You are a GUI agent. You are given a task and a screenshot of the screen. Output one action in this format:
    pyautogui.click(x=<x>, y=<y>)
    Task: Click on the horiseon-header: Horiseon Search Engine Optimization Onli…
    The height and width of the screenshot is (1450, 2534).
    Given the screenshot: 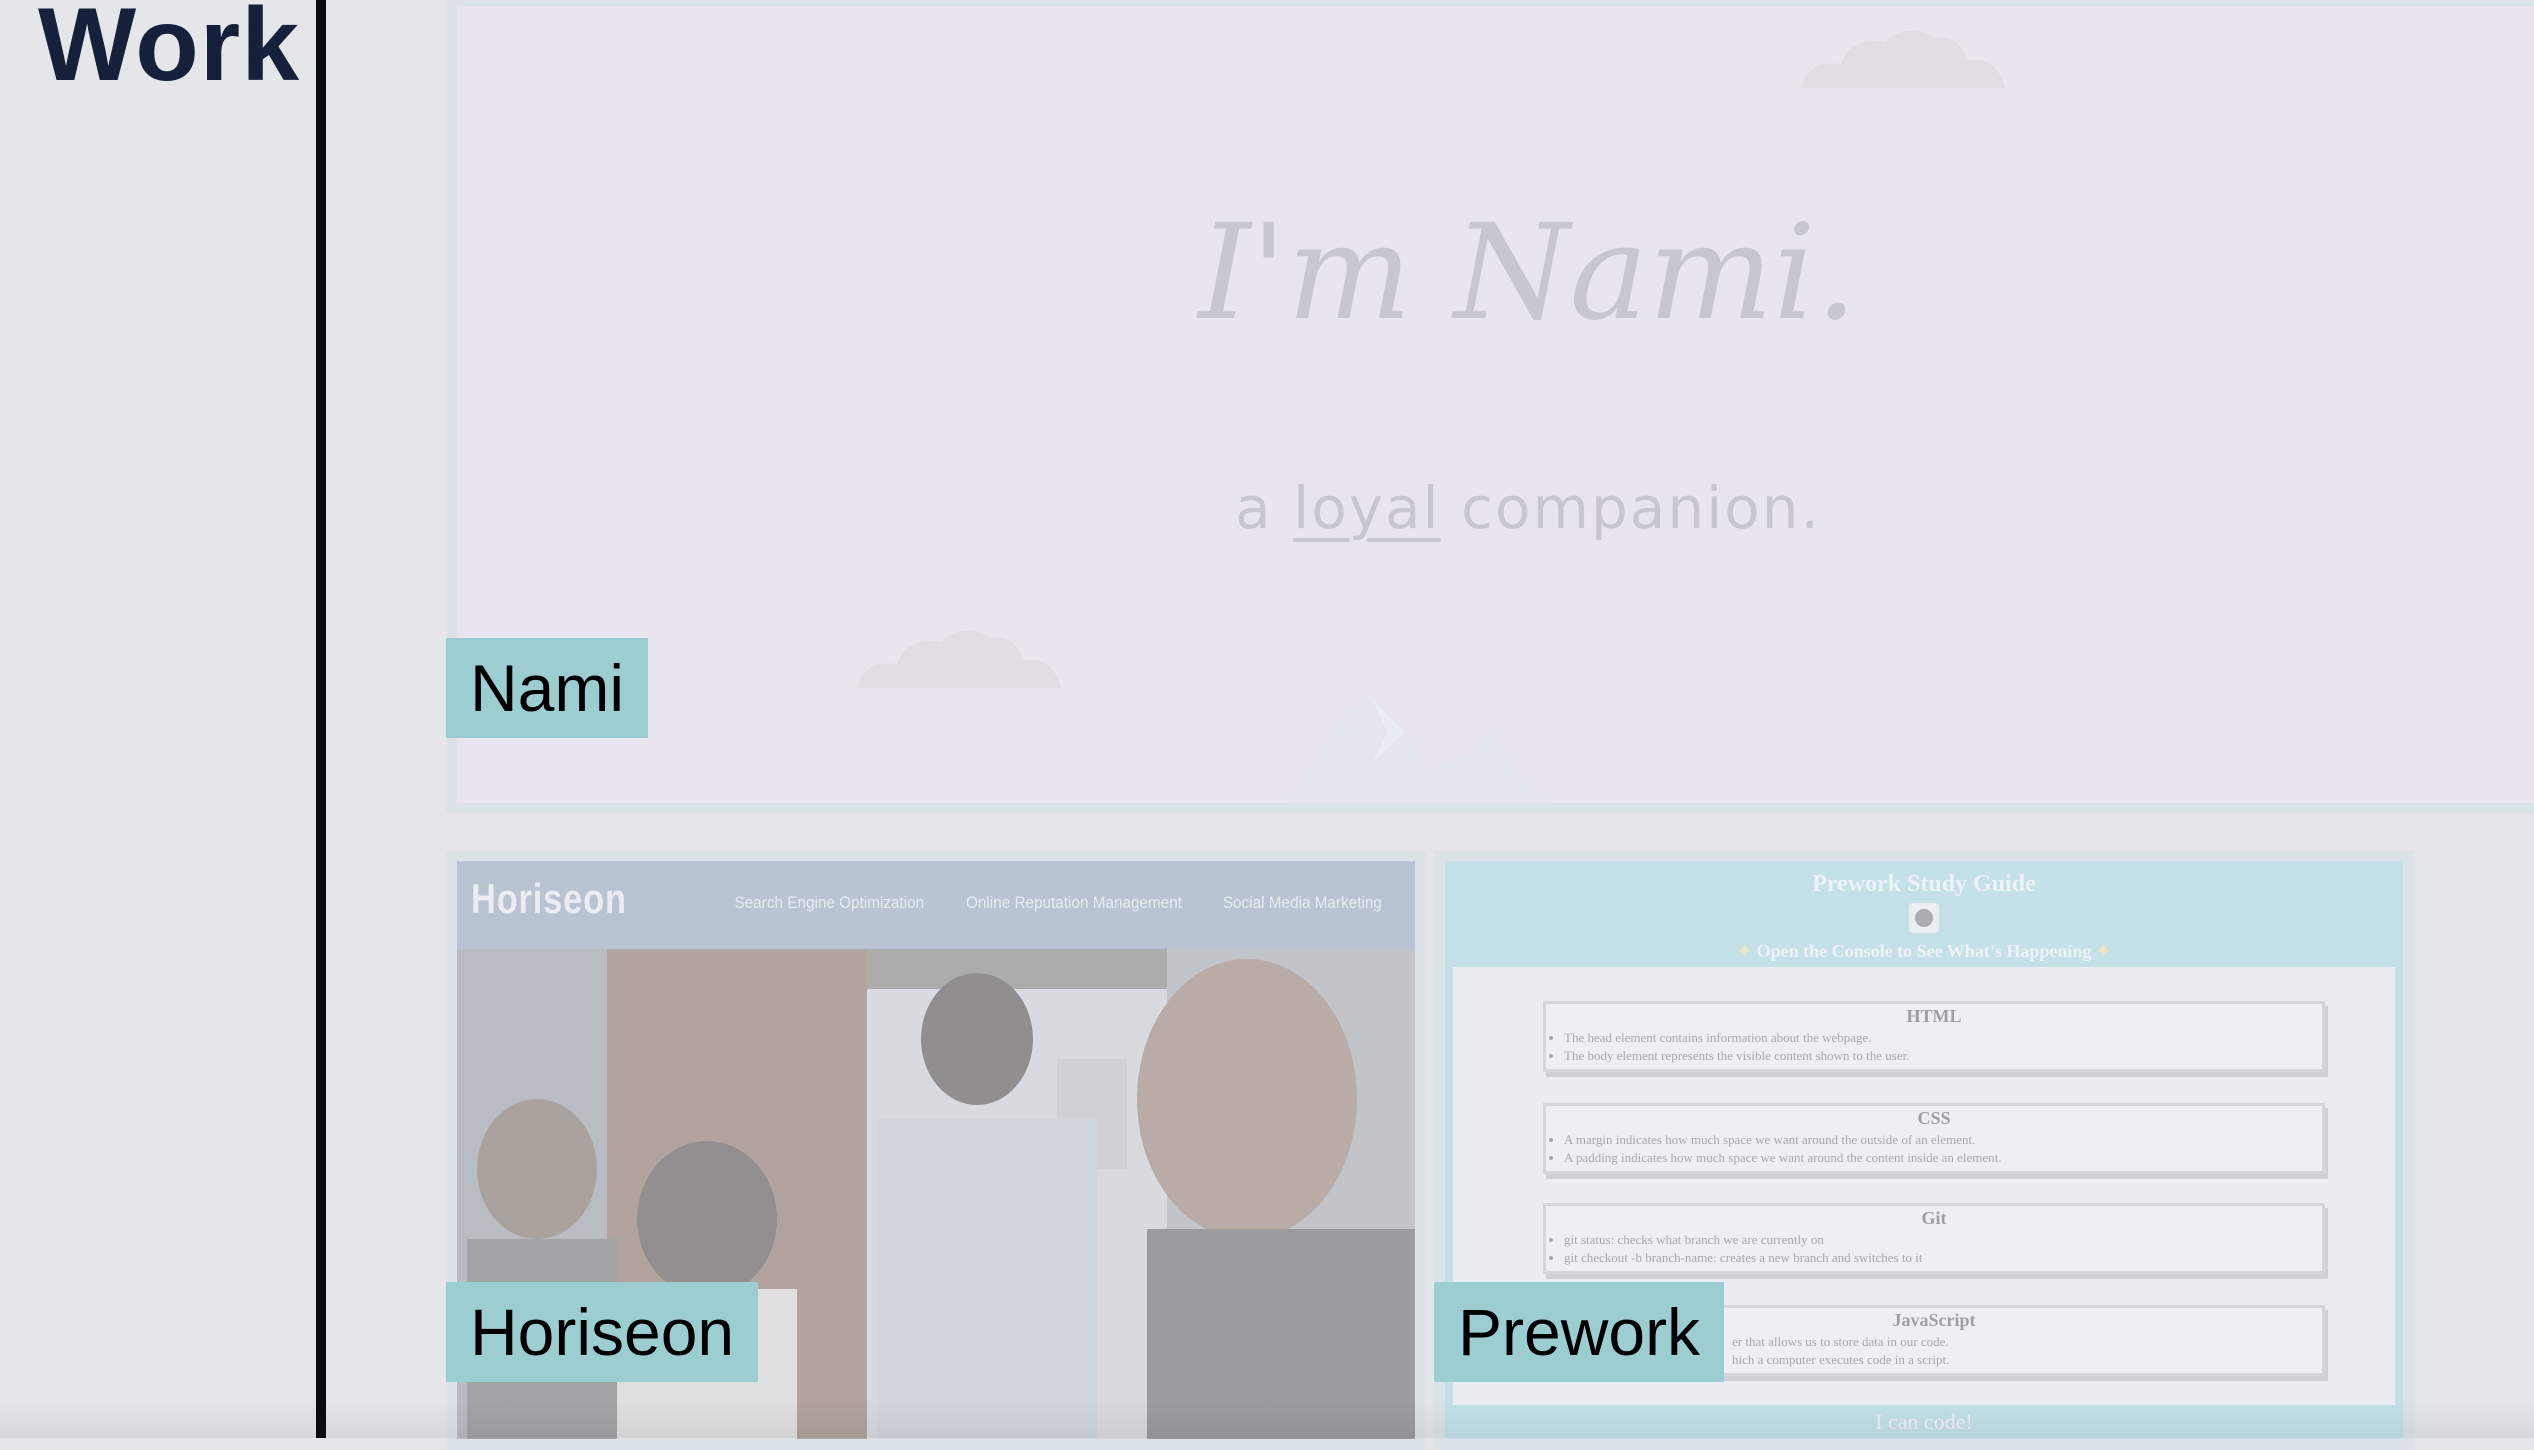 What is the action you would take?
    pyautogui.click(x=936, y=905)
    